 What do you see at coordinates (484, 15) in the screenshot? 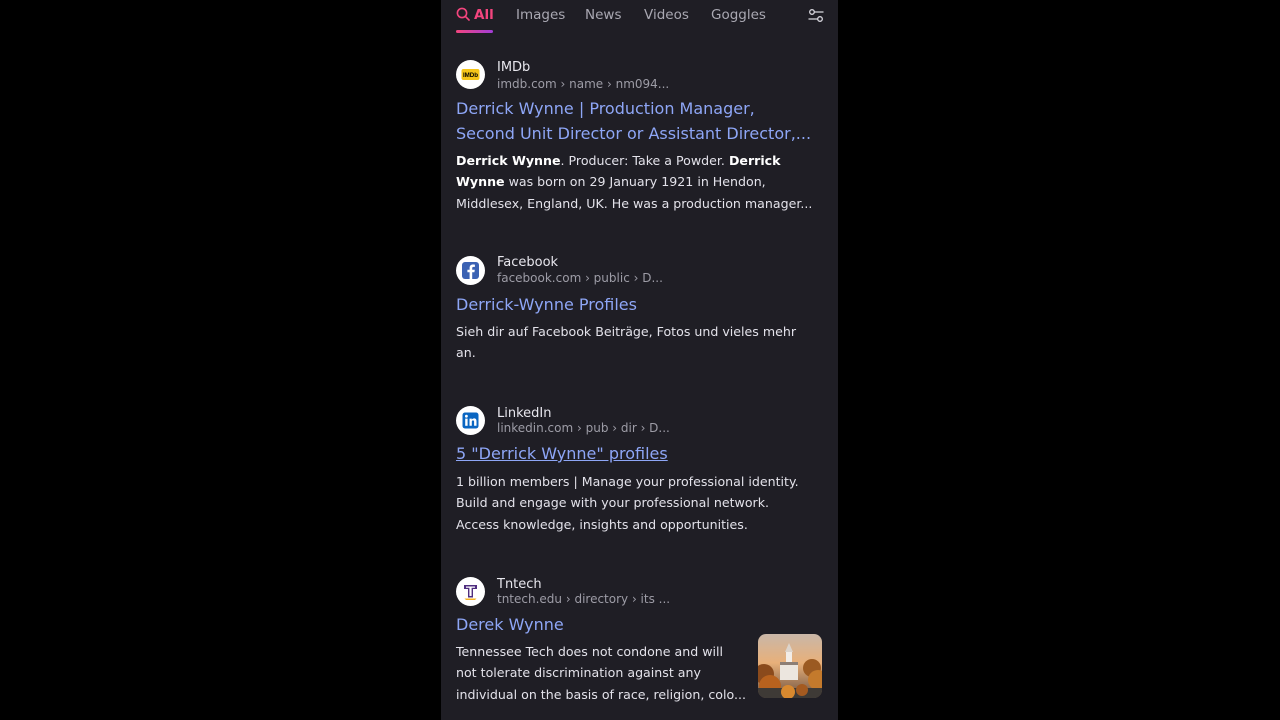
I see `tab-all-label: All` at bounding box center [484, 15].